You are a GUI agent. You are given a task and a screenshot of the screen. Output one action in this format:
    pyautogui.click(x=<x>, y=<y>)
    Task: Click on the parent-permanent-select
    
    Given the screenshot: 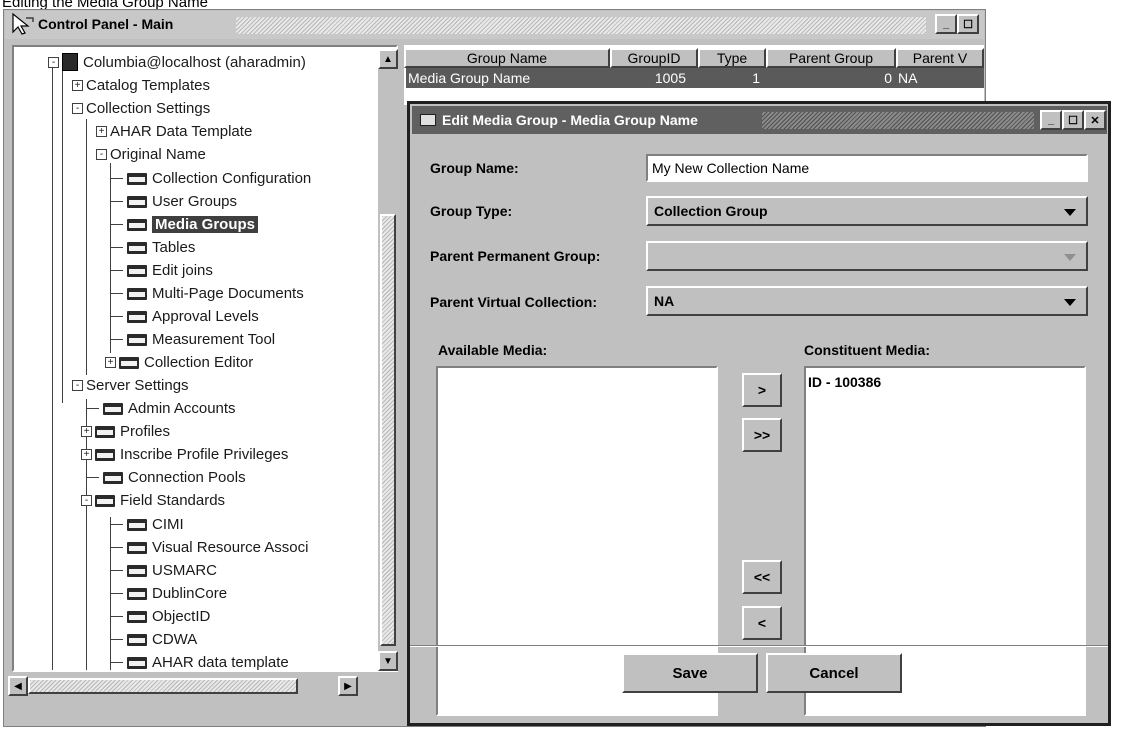 What is the action you would take?
    pyautogui.click(x=867, y=256)
    